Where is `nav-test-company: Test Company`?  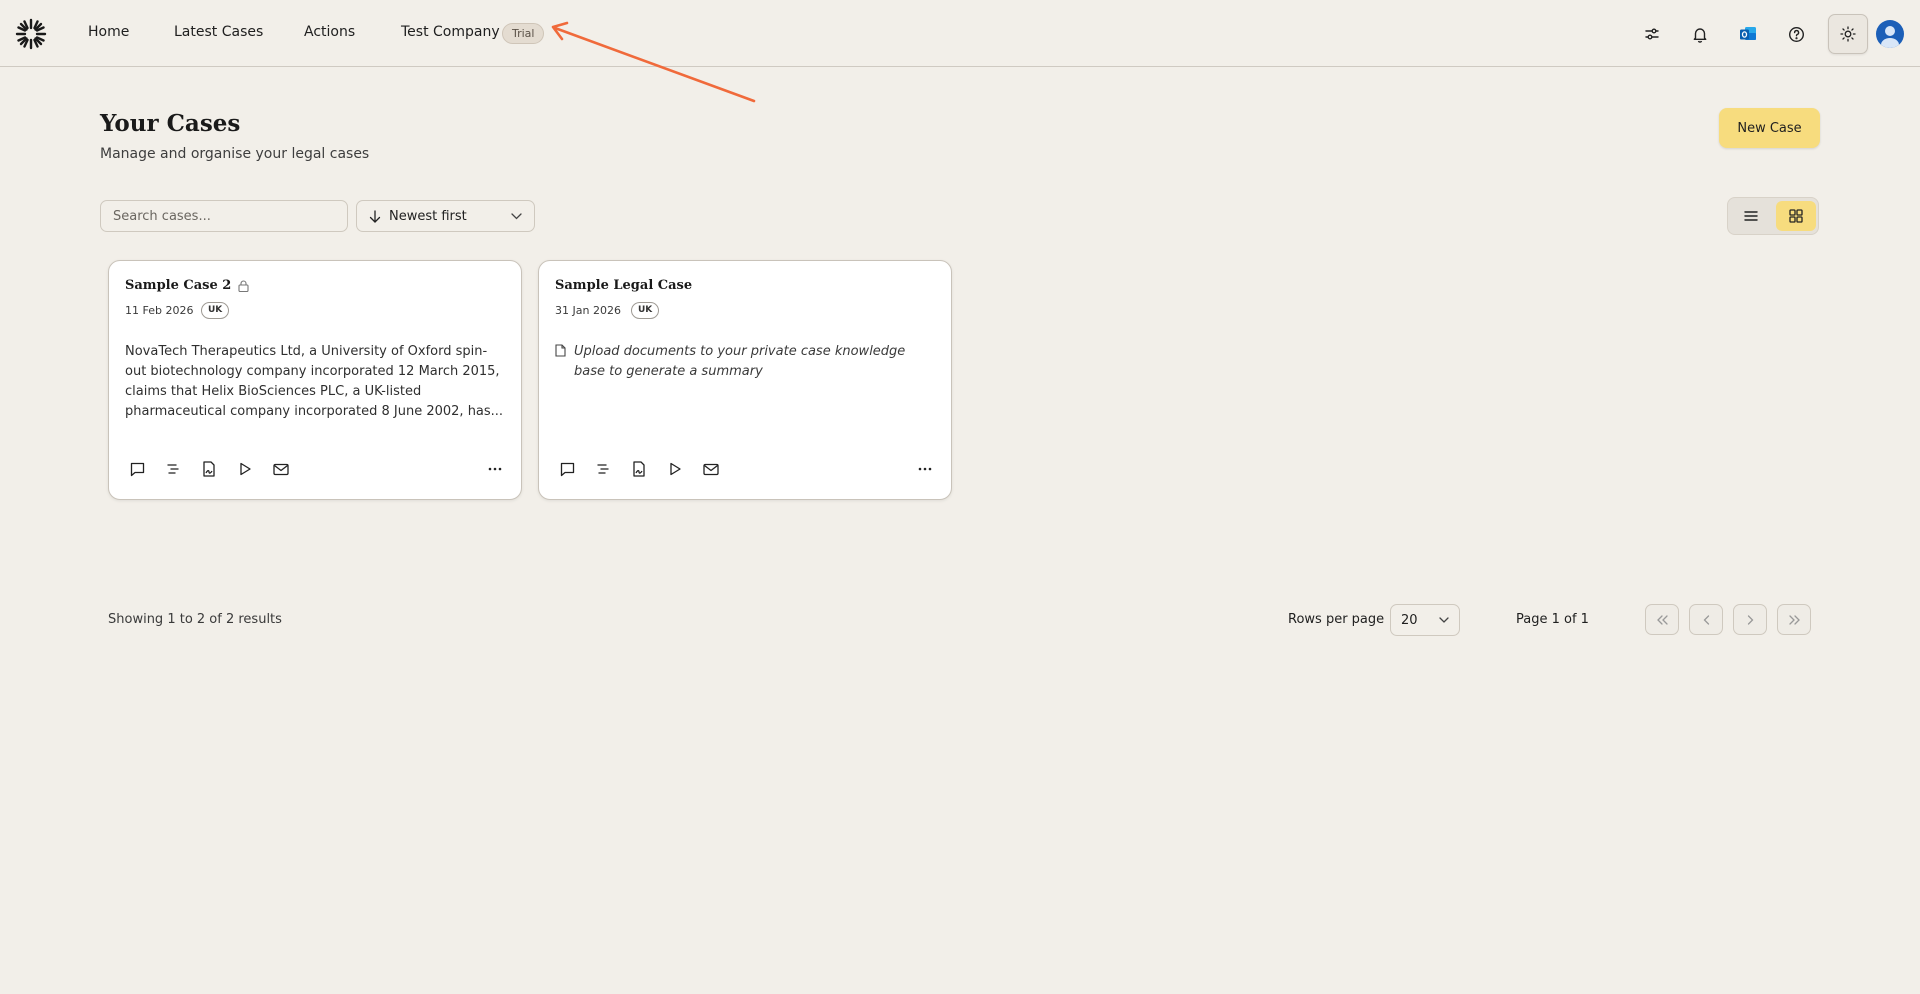 nav-test-company: Test Company is located at coordinates (450, 32).